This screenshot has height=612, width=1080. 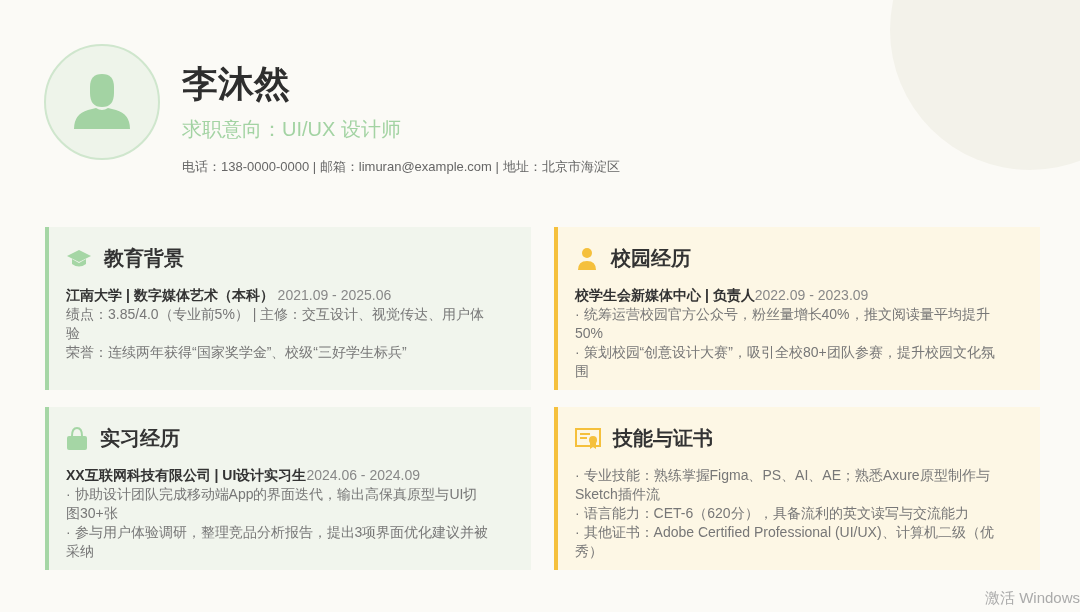 What do you see at coordinates (587, 258) in the screenshot?
I see `person-icon` at bounding box center [587, 258].